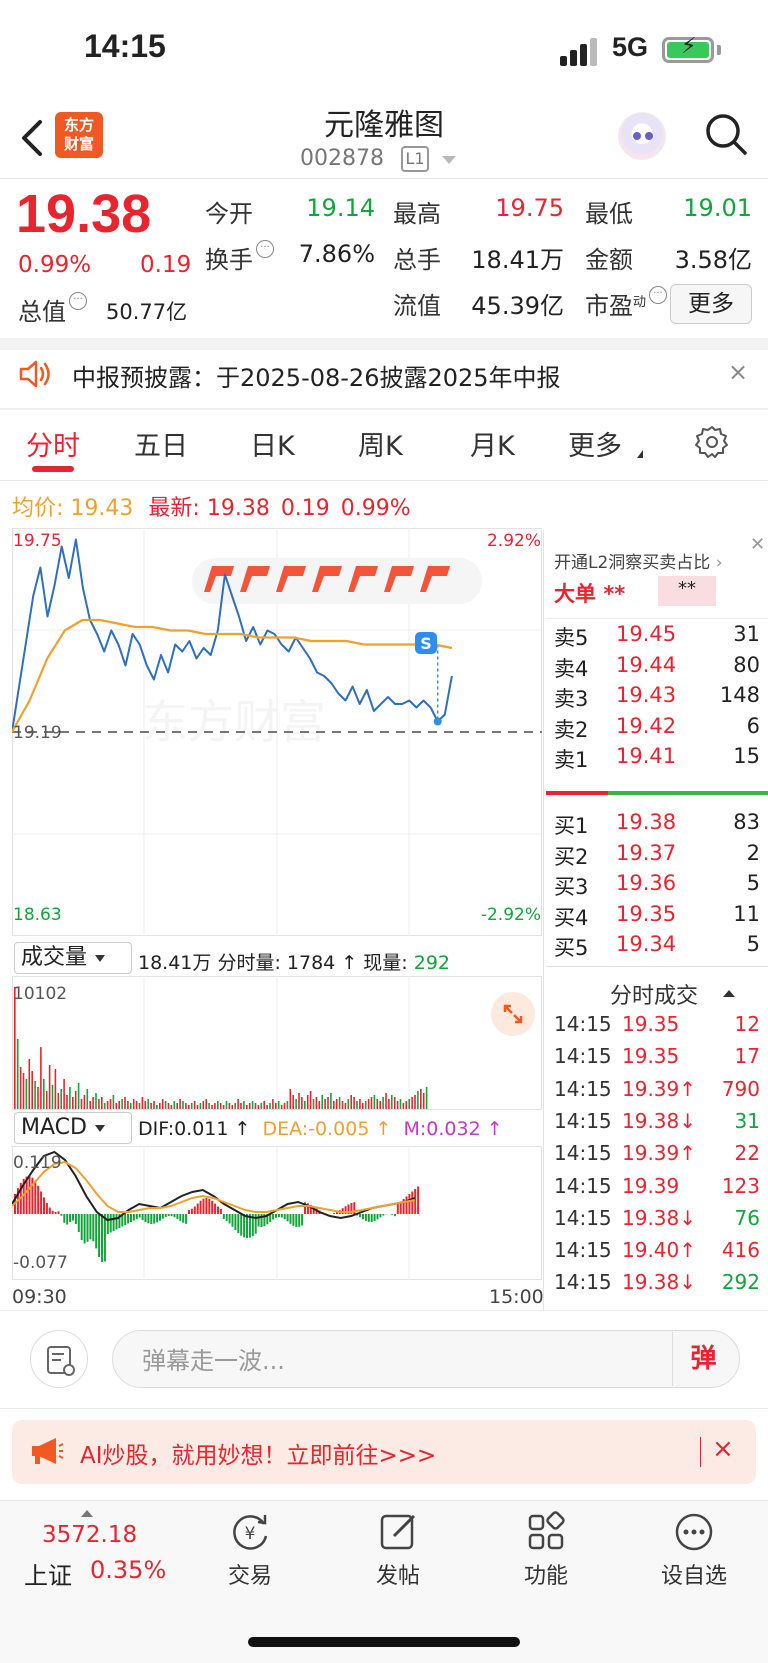 The width and height of the screenshot is (768, 1663). I want to click on index-pct: 0.35%, so click(128, 1570).